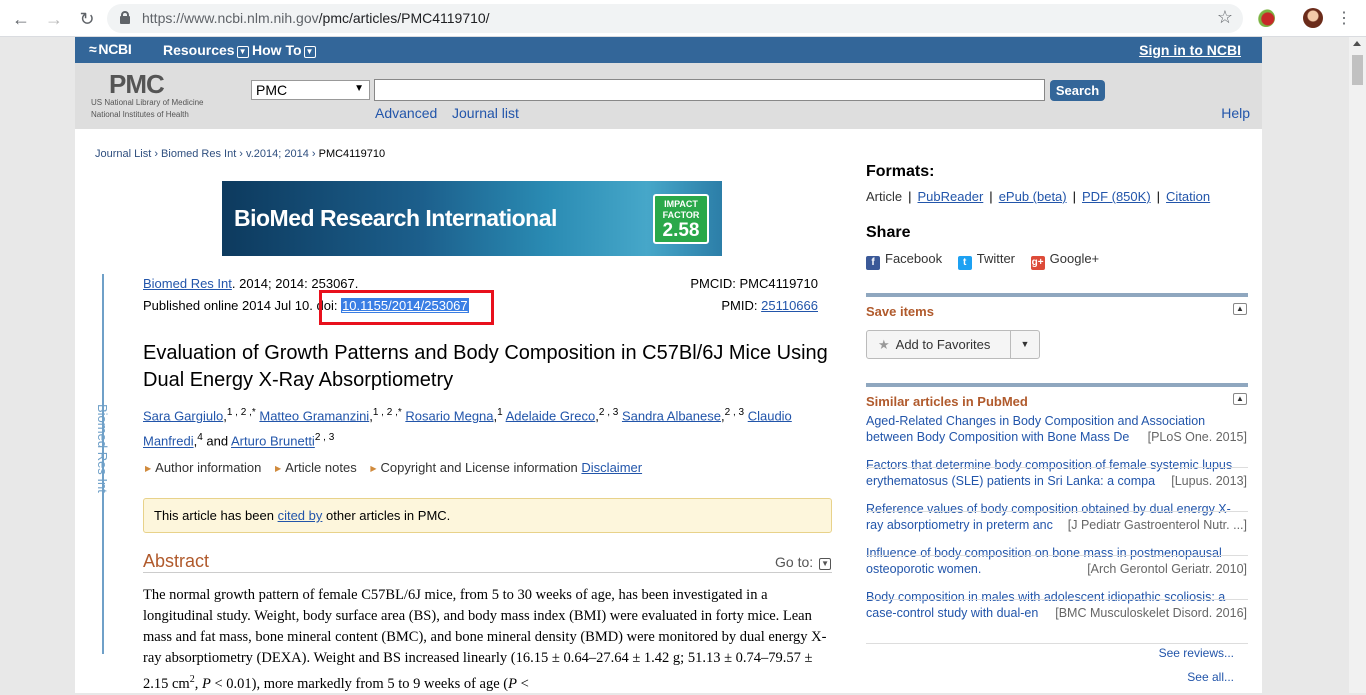  I want to click on similar-articles-heading: Similar articles in PubMed, so click(947, 401).